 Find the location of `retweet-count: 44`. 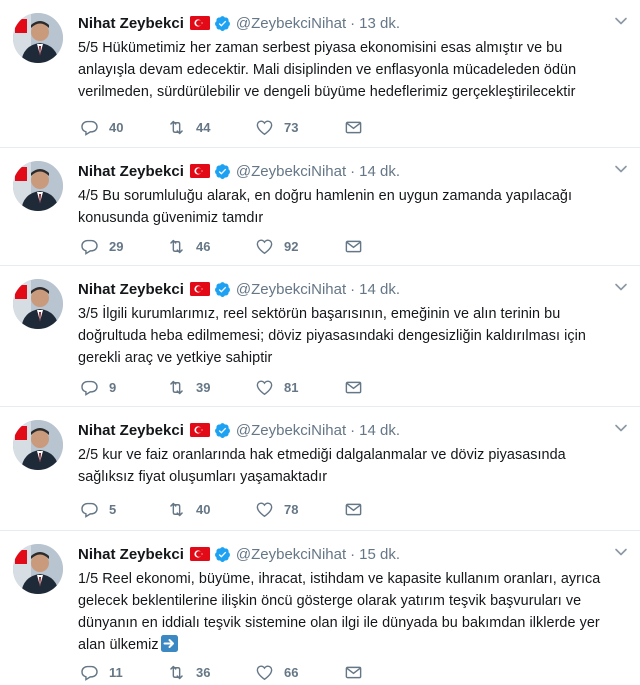

retweet-count: 44 is located at coordinates (203, 127).